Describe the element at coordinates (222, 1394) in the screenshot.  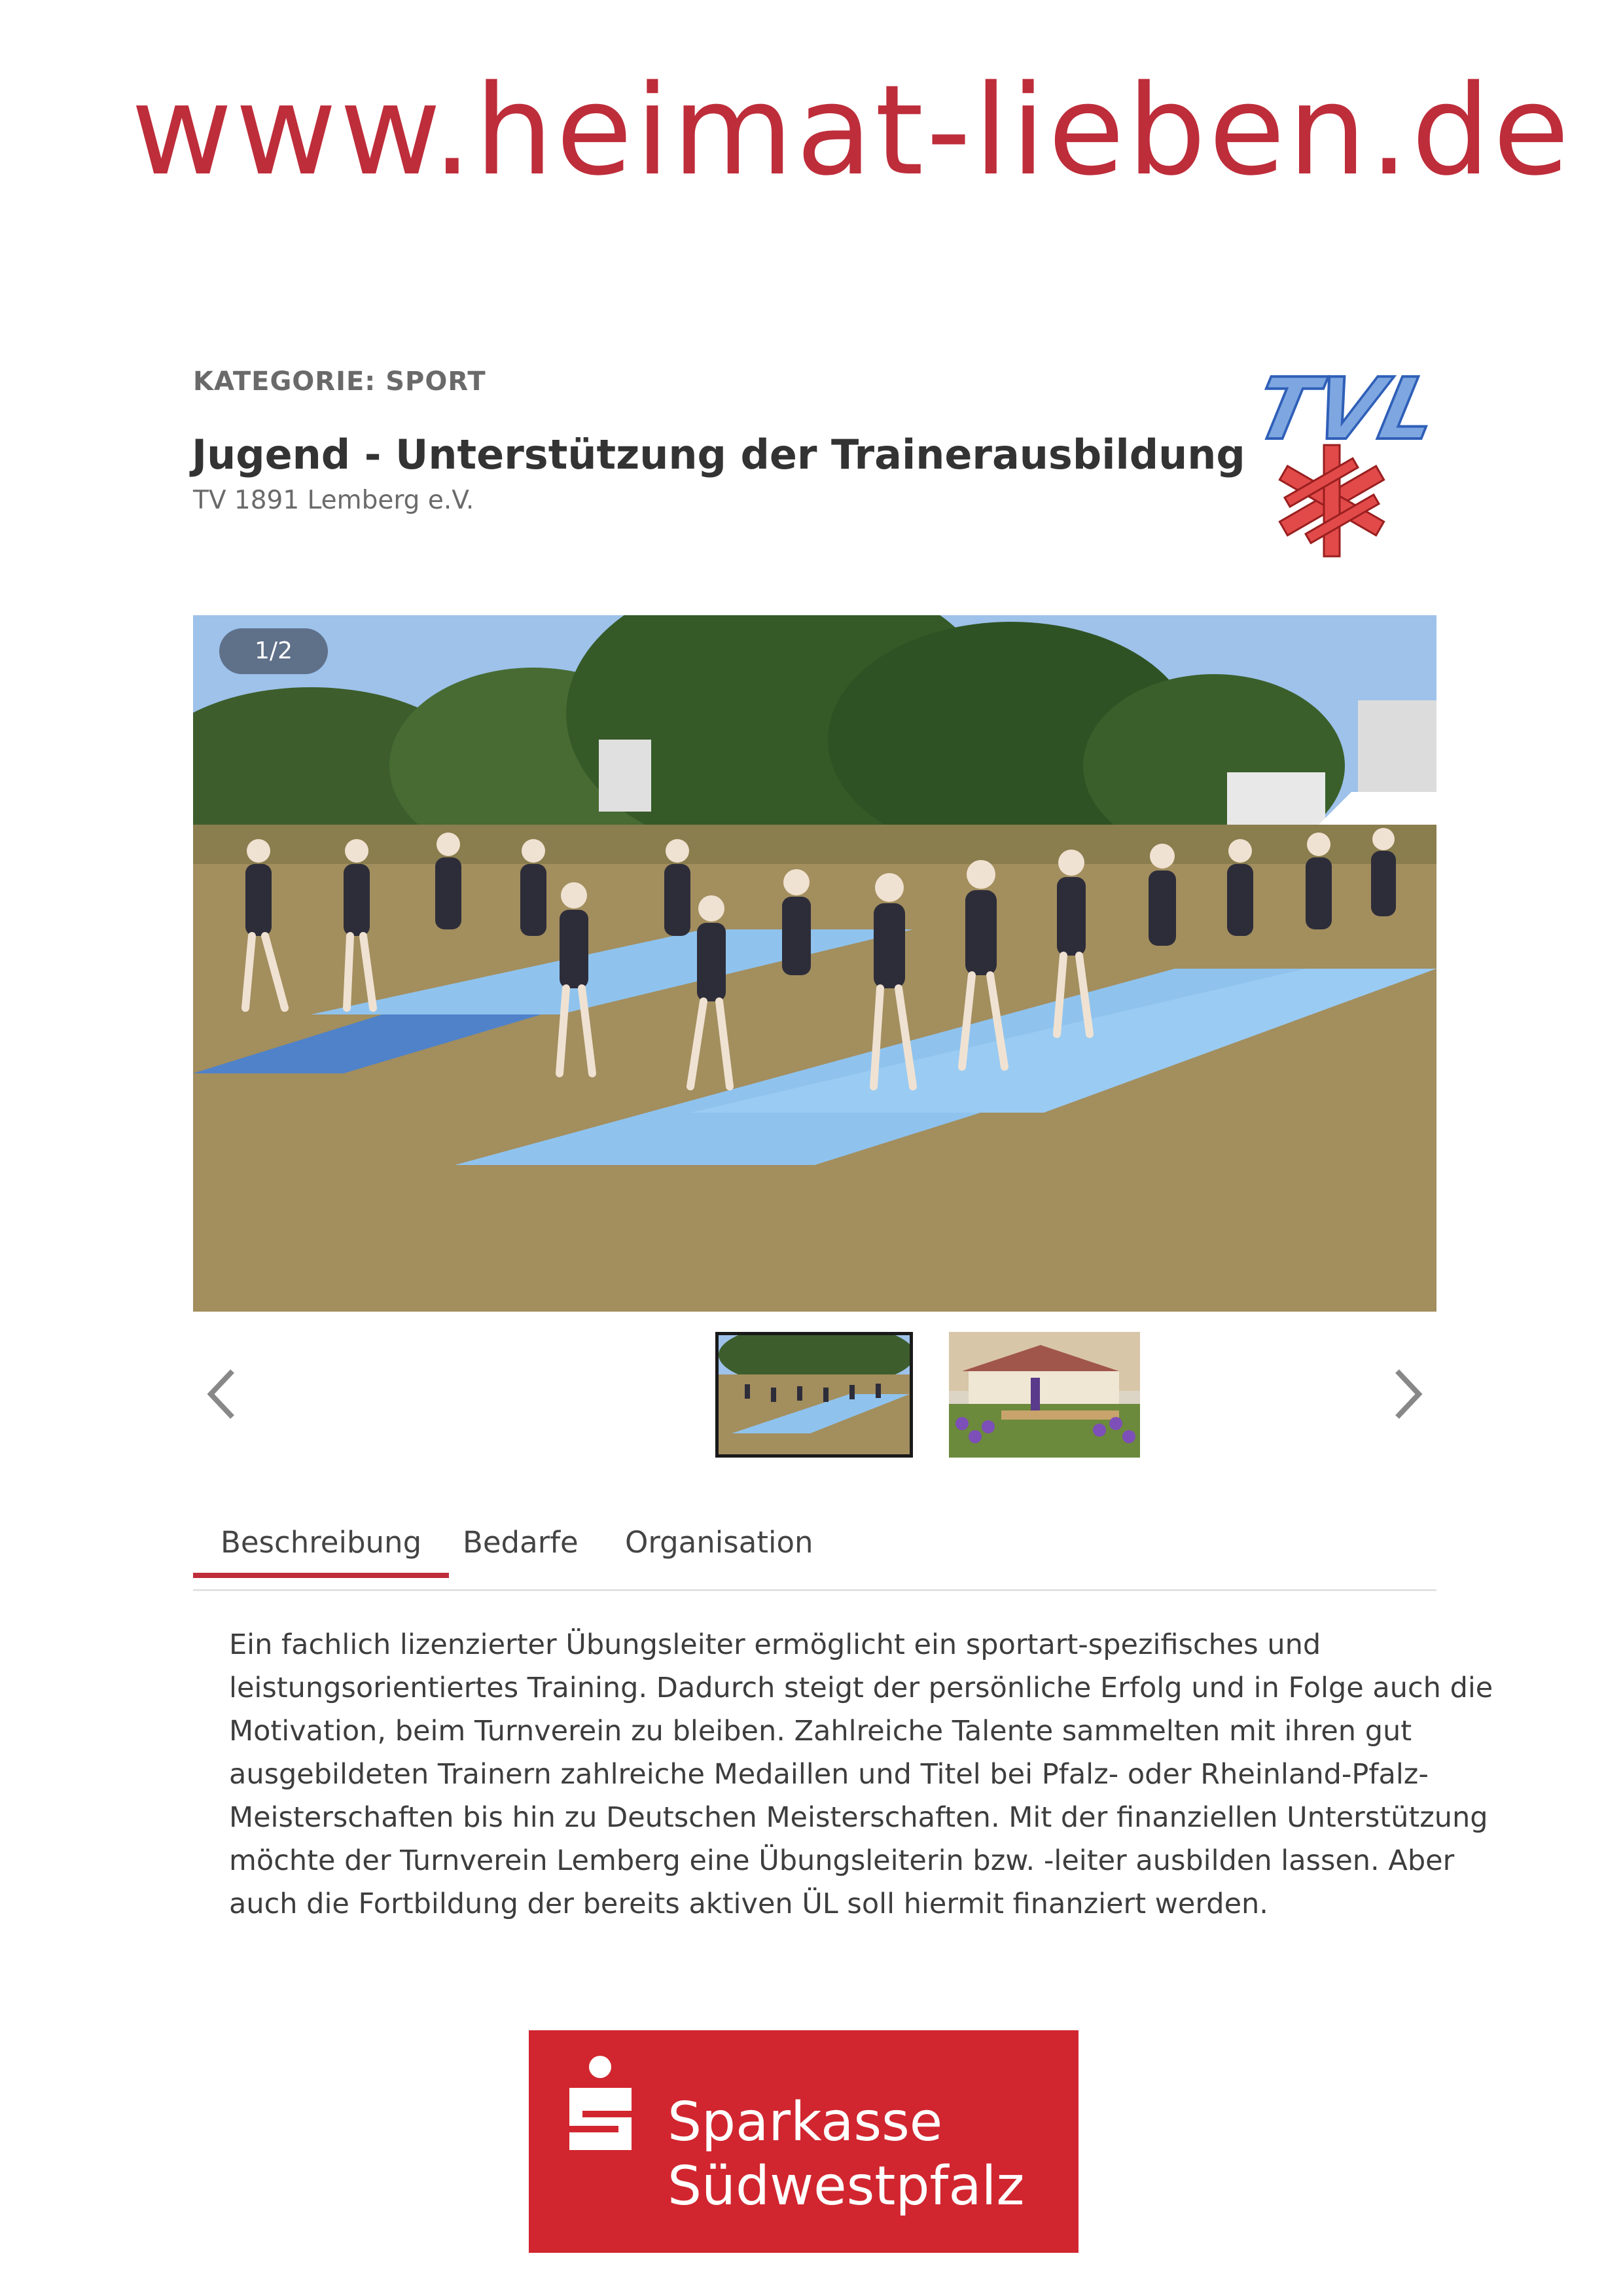
I see `chevron-left-icon` at that location.